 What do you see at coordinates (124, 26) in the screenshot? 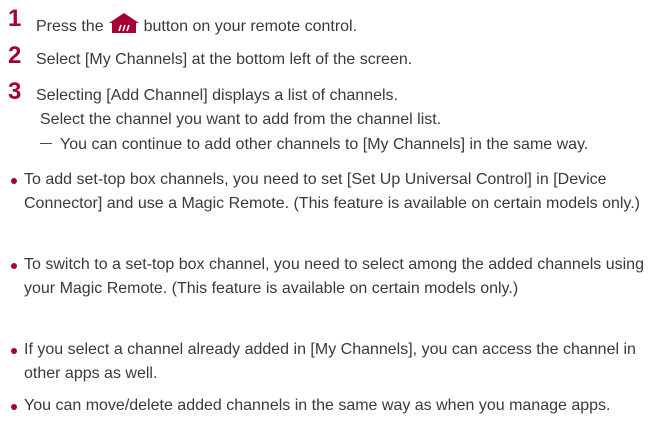
I see `home-icon` at bounding box center [124, 26].